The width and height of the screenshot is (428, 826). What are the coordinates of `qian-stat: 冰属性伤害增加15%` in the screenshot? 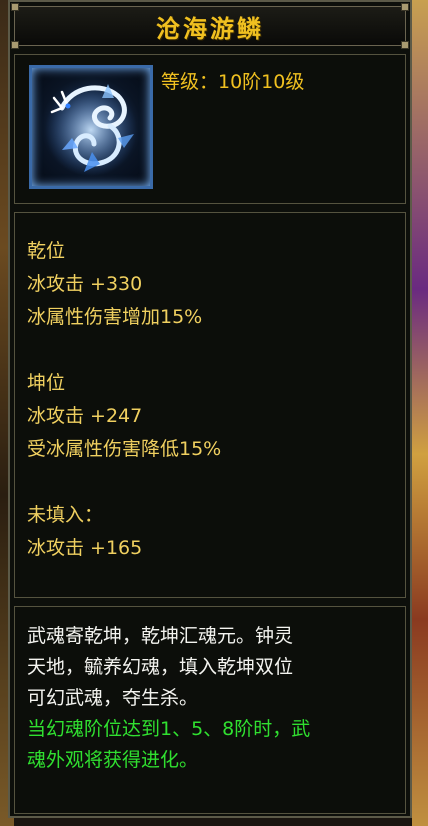 It's located at (115, 317).